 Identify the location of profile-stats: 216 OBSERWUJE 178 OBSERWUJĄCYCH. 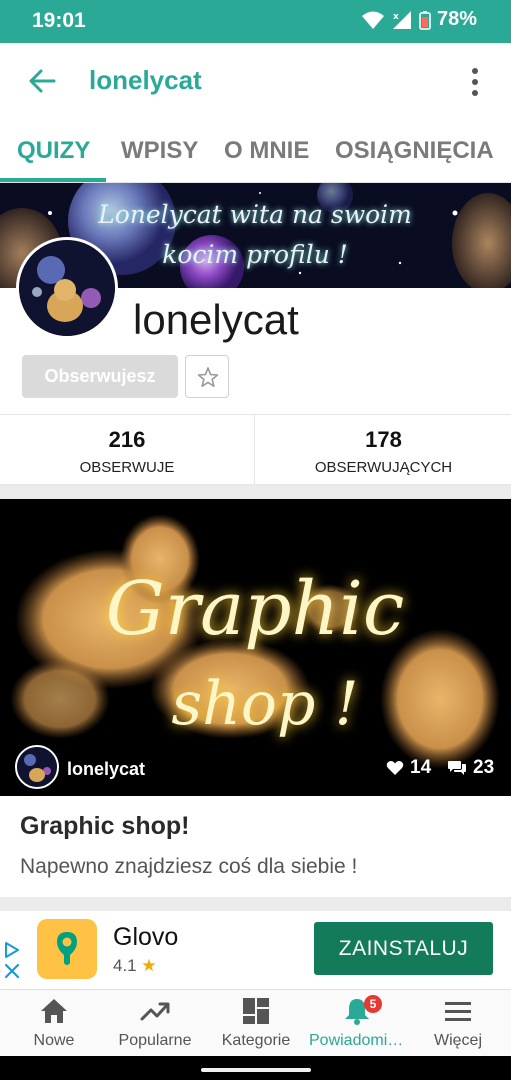
(255, 450).